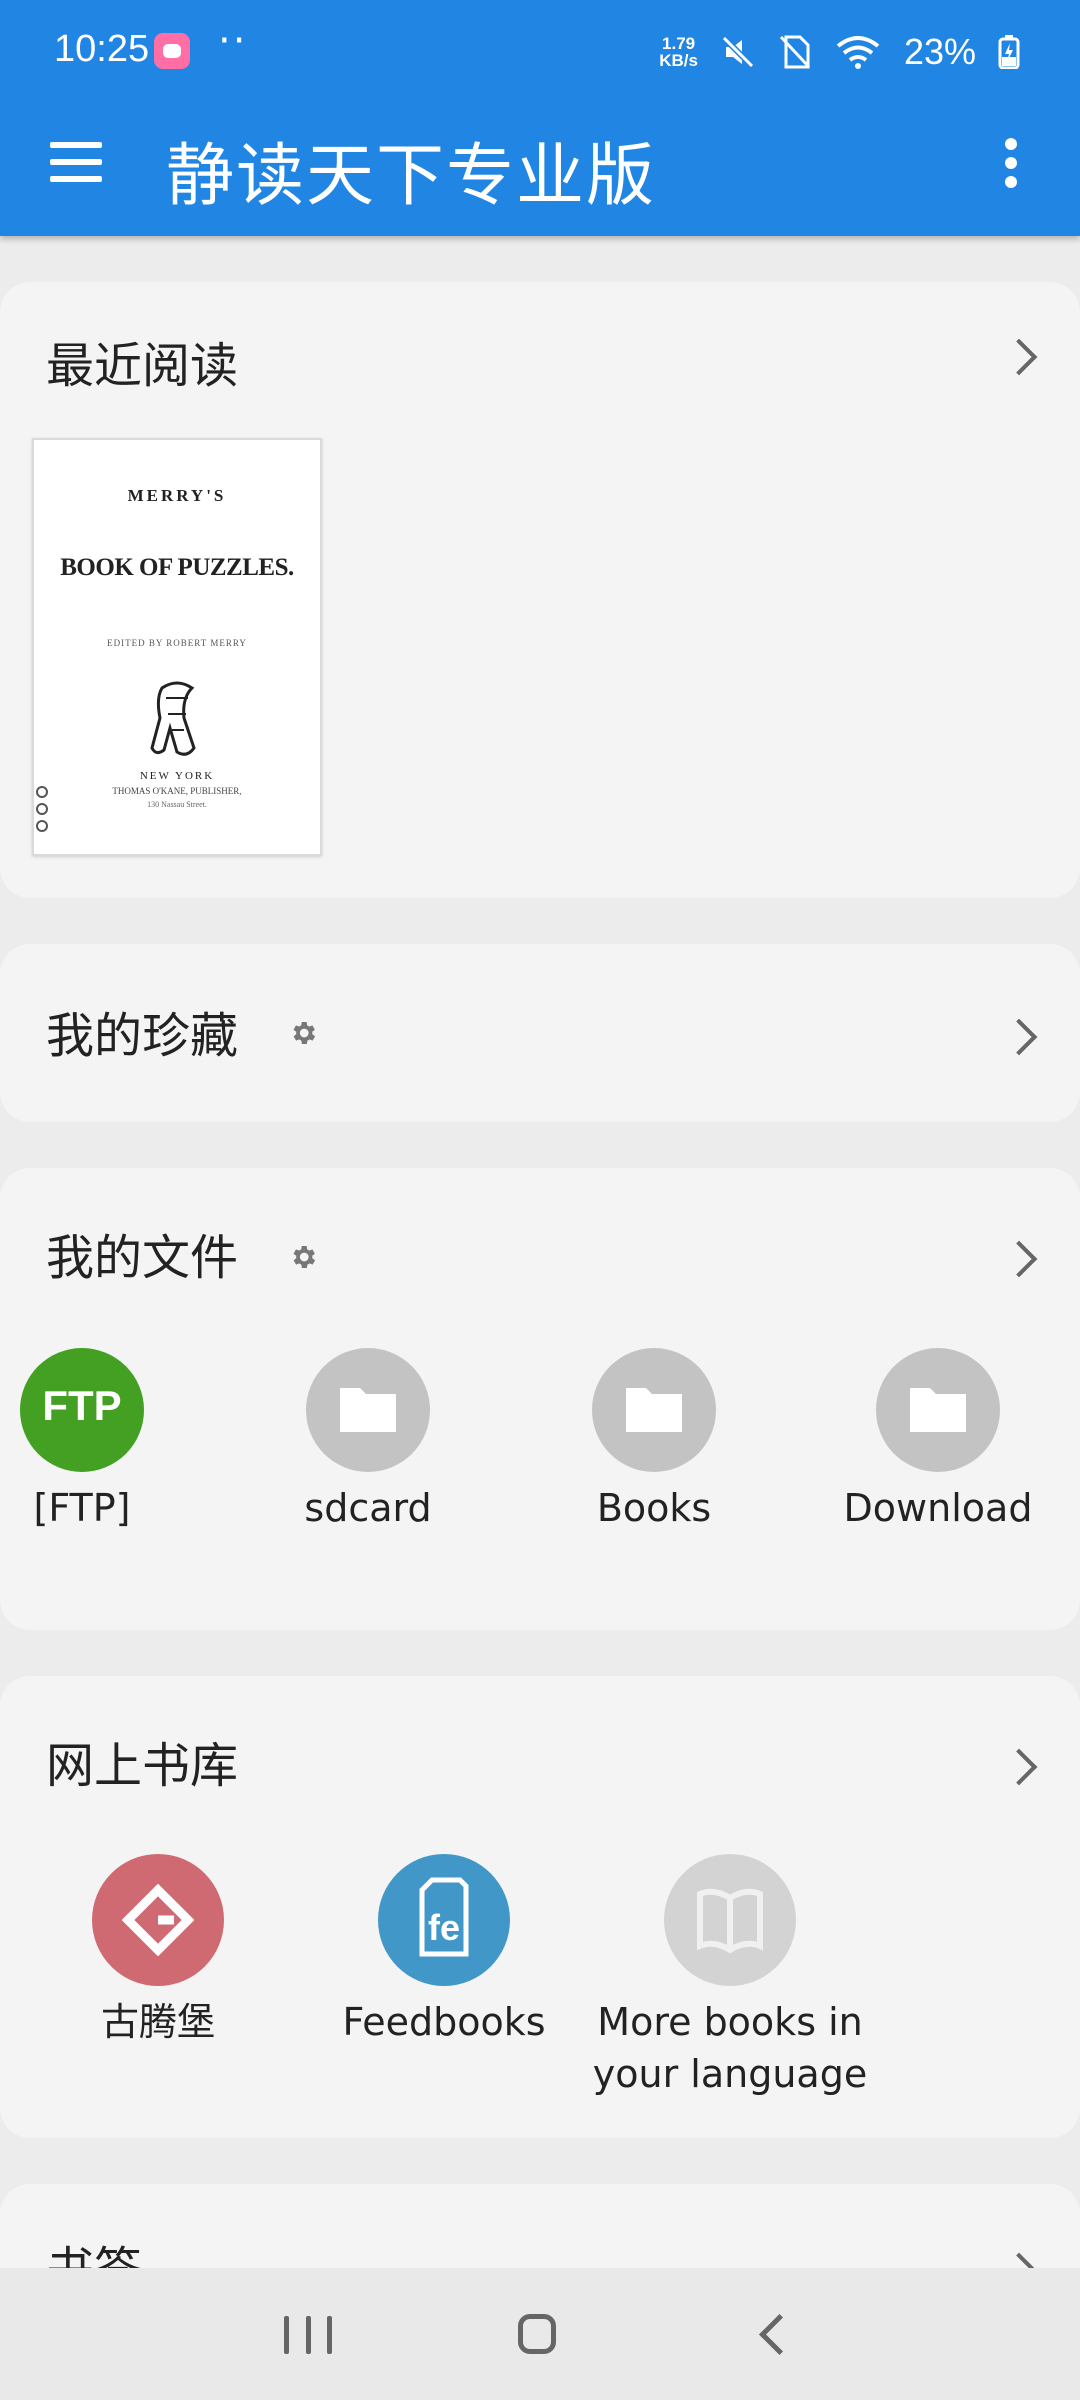 The height and width of the screenshot is (2400, 1080). What do you see at coordinates (411, 176) in the screenshot?
I see `app-title: 静读天下专业版` at bounding box center [411, 176].